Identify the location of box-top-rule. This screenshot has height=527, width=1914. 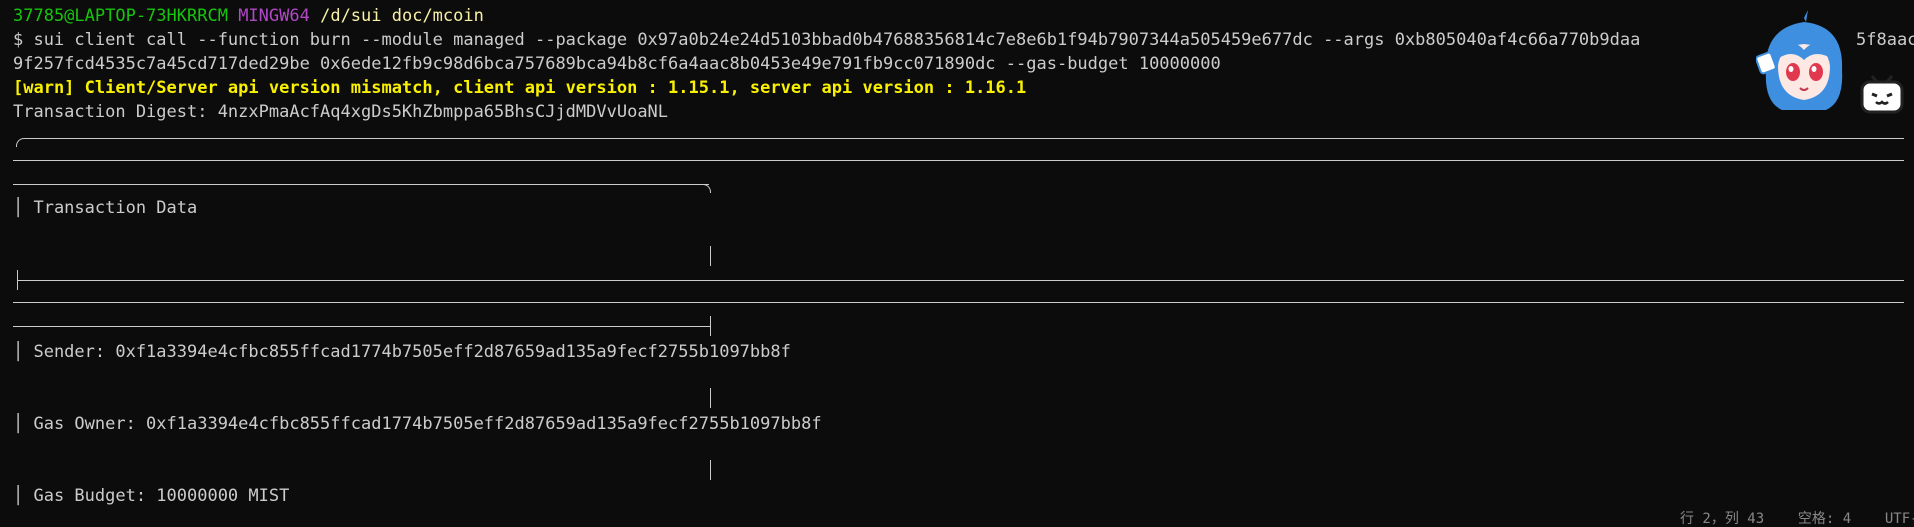
(964, 138).